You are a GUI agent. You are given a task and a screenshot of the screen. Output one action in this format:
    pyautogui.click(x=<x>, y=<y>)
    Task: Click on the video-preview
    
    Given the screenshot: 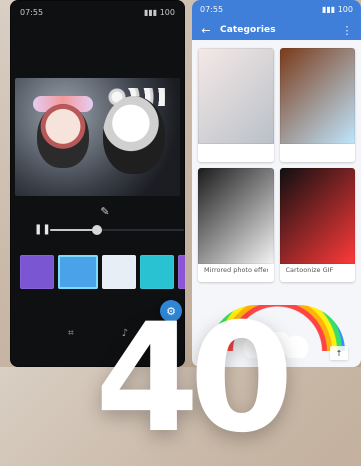 What is the action you would take?
    pyautogui.click(x=97, y=137)
    